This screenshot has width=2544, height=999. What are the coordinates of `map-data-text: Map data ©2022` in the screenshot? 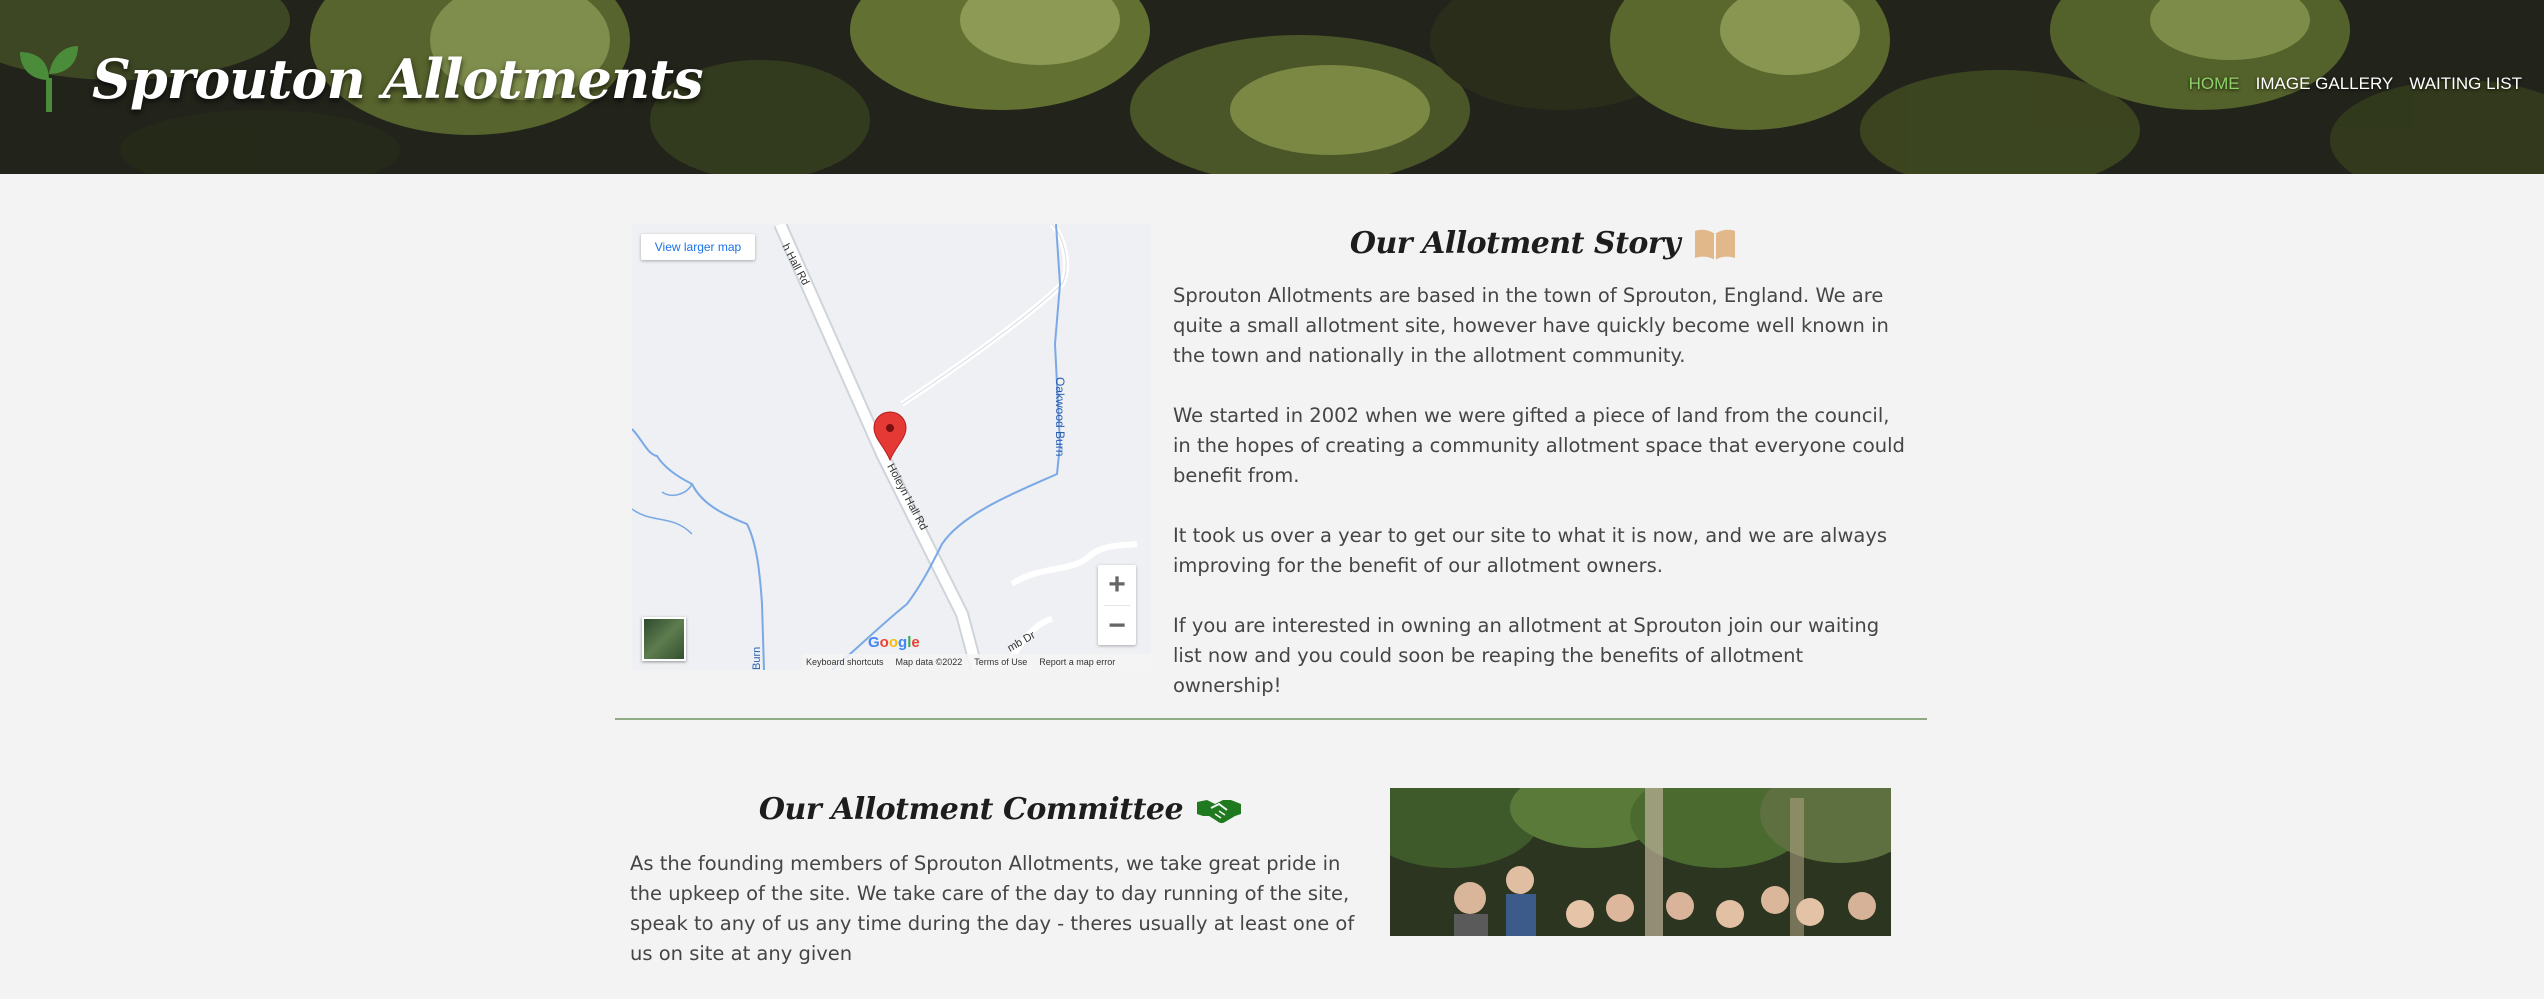 It's located at (929, 662).